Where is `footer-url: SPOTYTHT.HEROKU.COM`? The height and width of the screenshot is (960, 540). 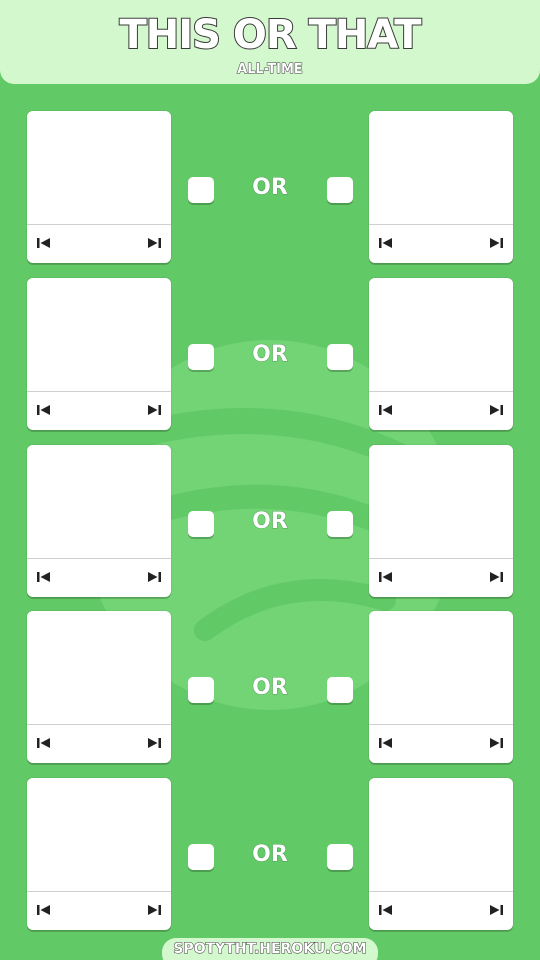 footer-url: SPOTYTHT.HEROKU.COM is located at coordinates (270, 948).